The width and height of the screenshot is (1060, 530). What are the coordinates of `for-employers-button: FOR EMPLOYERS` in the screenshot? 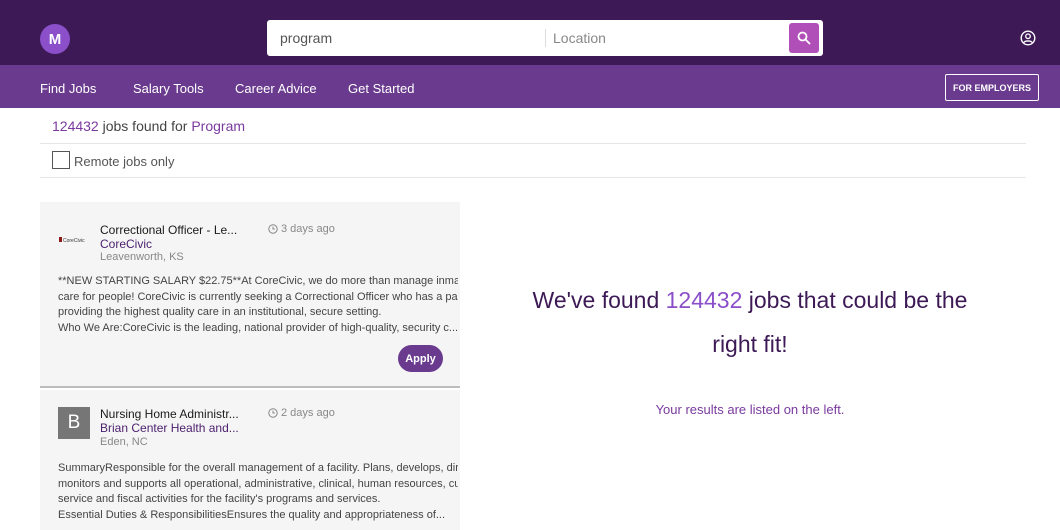 It's located at (992, 87).